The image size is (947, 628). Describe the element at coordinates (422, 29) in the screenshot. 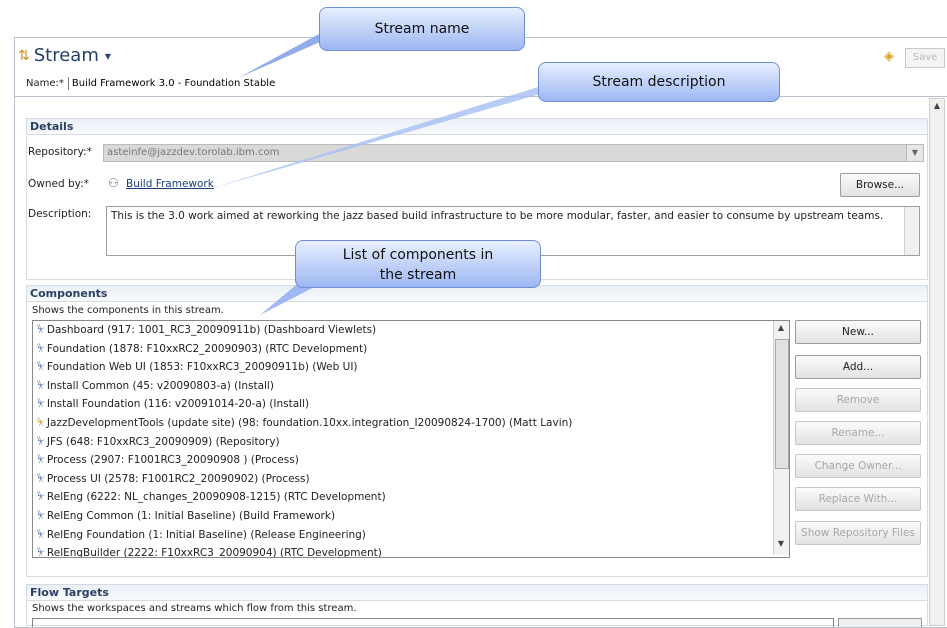

I see `stream-name-callout: Stream name` at that location.